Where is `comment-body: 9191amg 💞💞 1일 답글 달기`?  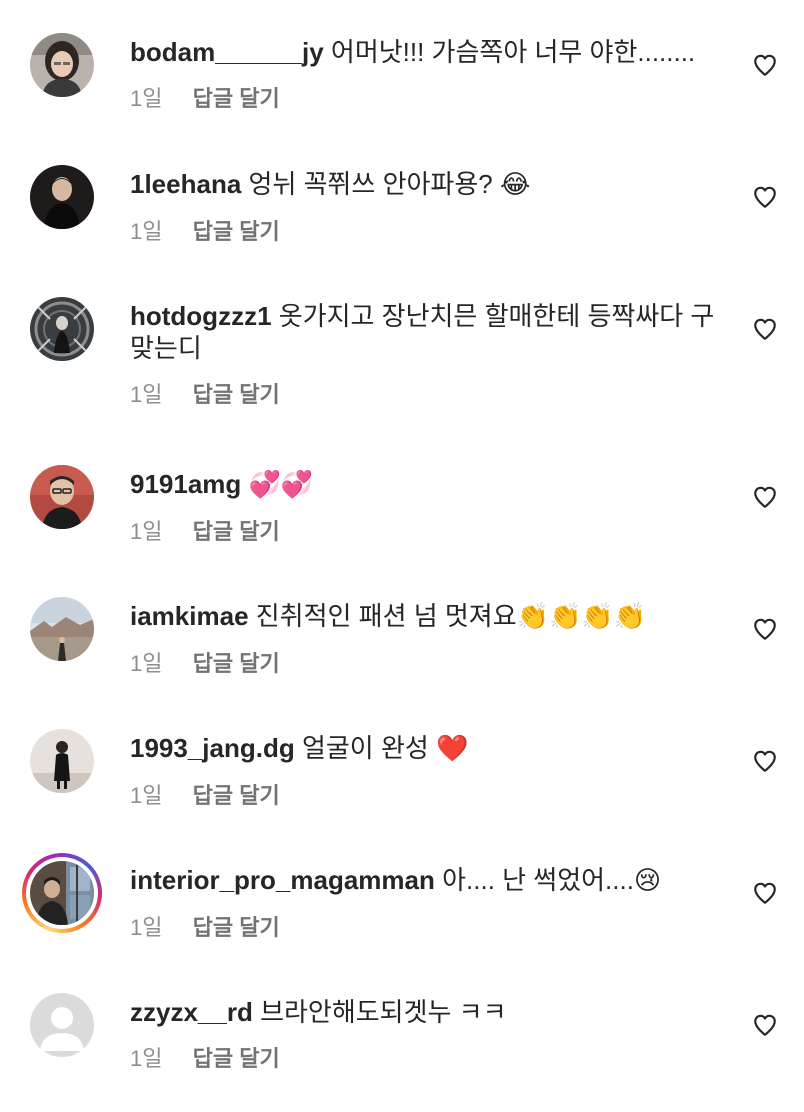 comment-body: 9191amg 💞💞 1일 답글 달기 is located at coordinates (425, 506).